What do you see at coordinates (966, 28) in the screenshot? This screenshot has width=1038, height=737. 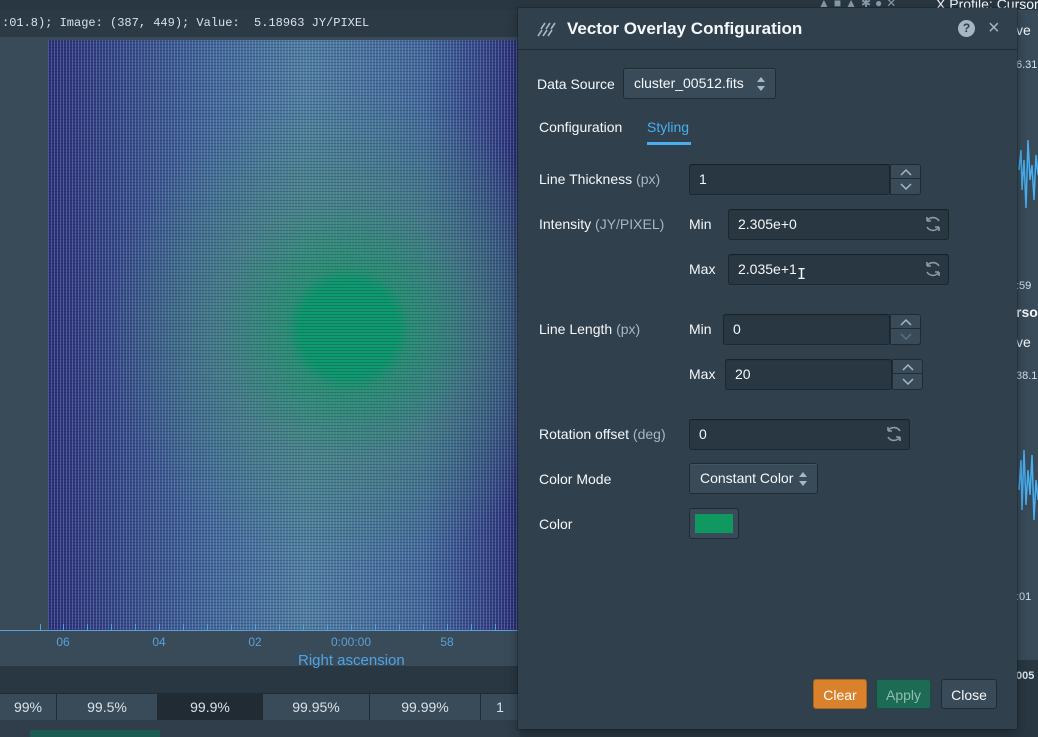 I see `help-icon: ?` at bounding box center [966, 28].